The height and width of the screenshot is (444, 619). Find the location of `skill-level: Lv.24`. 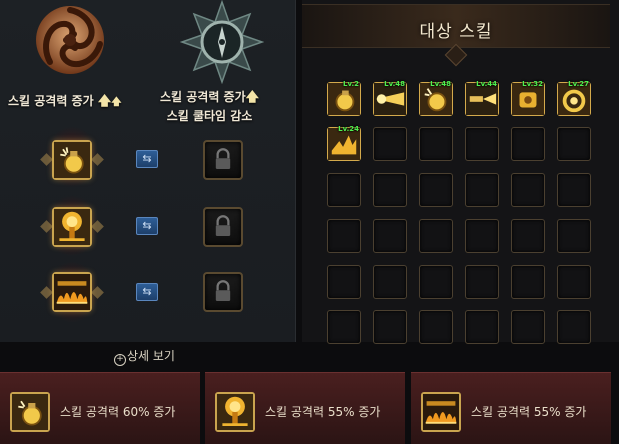

skill-level: Lv.24 is located at coordinates (348, 129).